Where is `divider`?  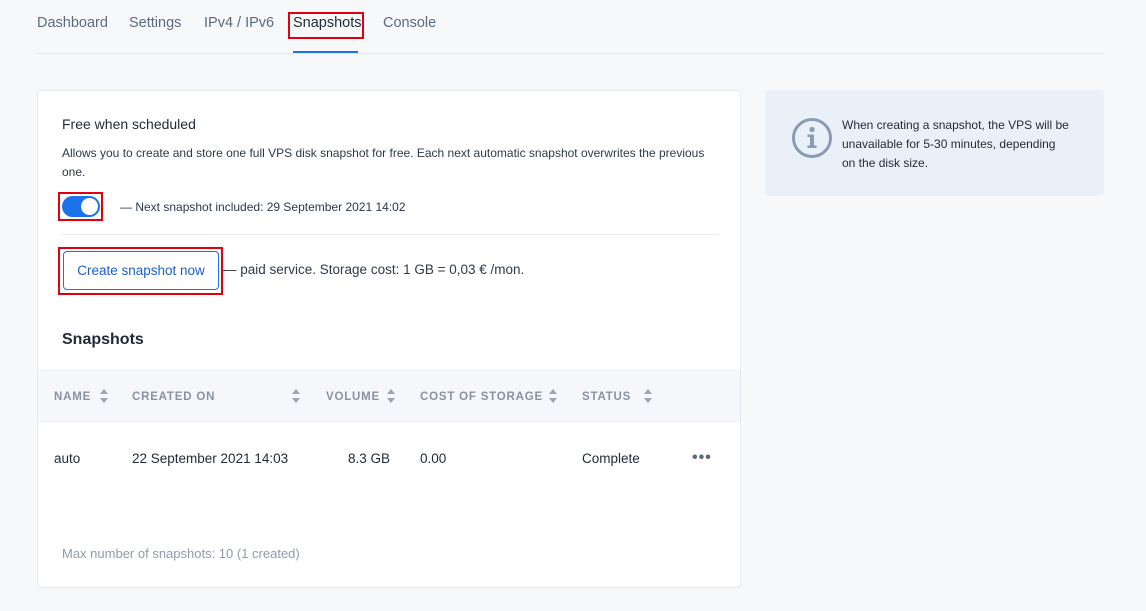
divider is located at coordinates (390, 234).